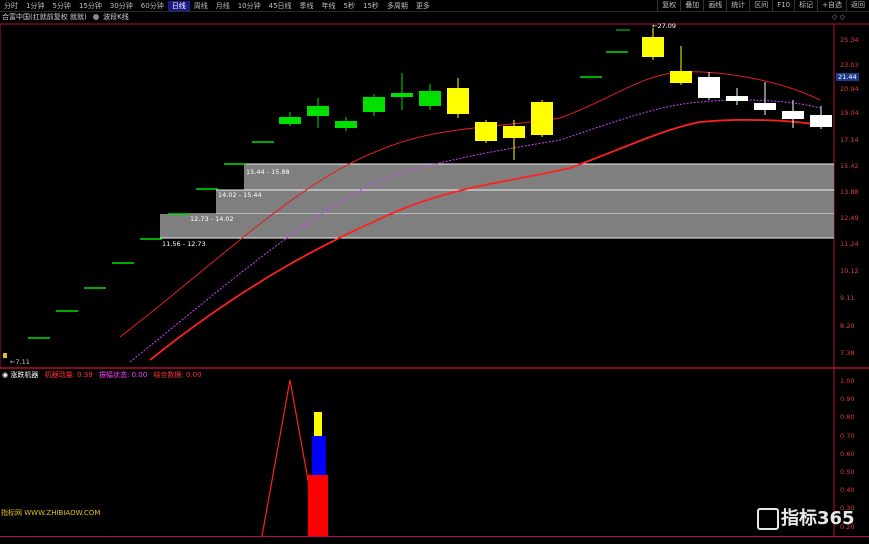  Describe the element at coordinates (847, 353) in the screenshot. I see `price-tick: 7.38` at that location.